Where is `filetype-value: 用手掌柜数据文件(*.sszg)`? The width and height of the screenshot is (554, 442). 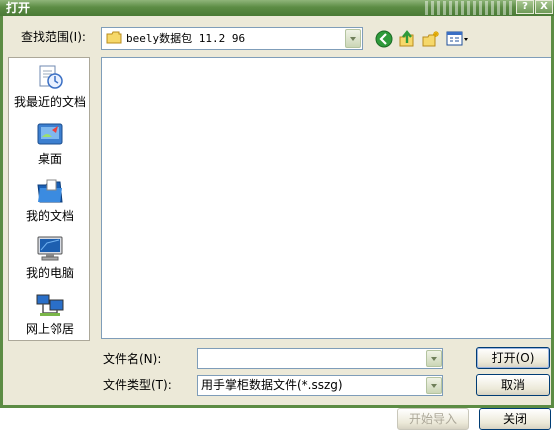
filetype-value: 用手掌柜数据文件(*.sszg) is located at coordinates (272, 385).